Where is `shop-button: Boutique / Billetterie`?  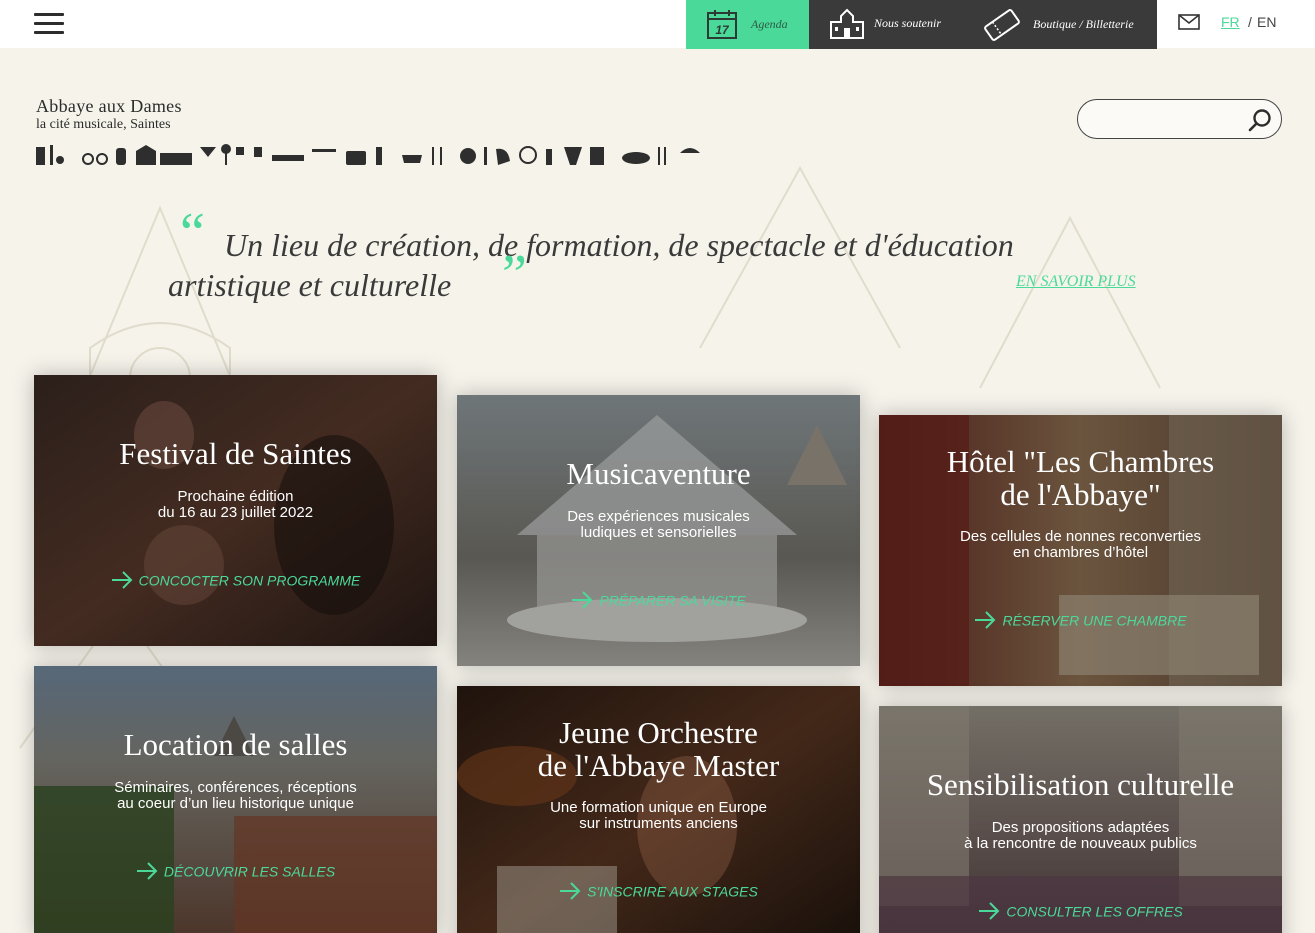
shop-button: Boutique / Billetterie is located at coordinates (1062, 24).